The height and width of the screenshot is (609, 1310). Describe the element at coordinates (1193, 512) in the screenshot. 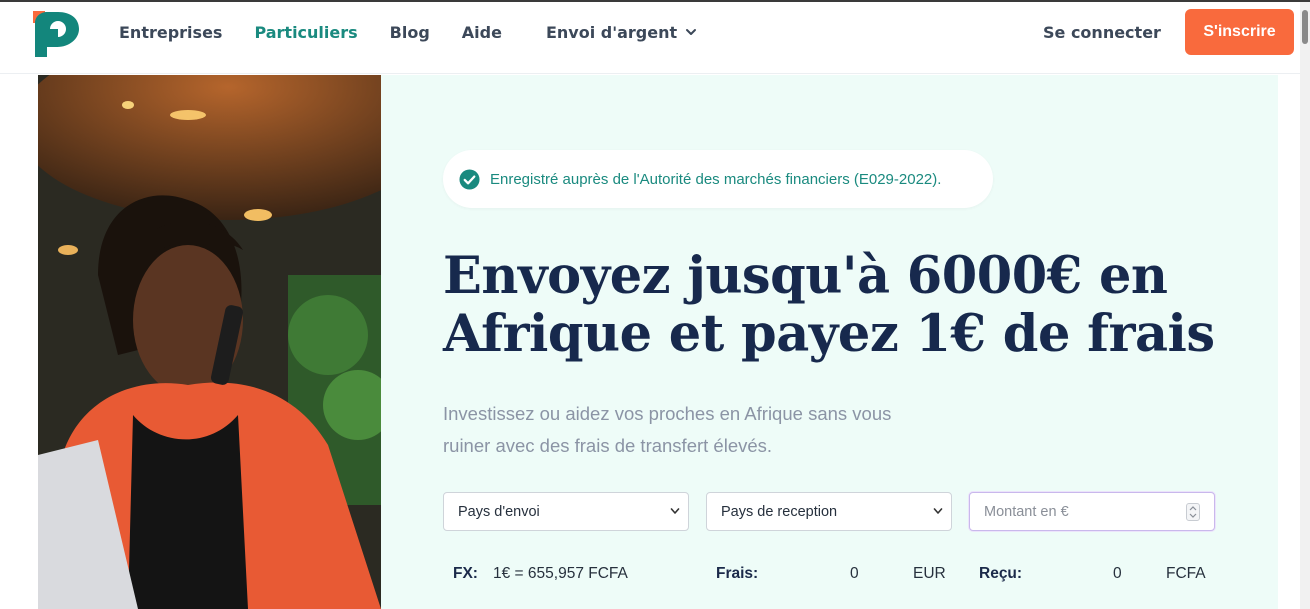

I see `number-stepper-icon` at that location.